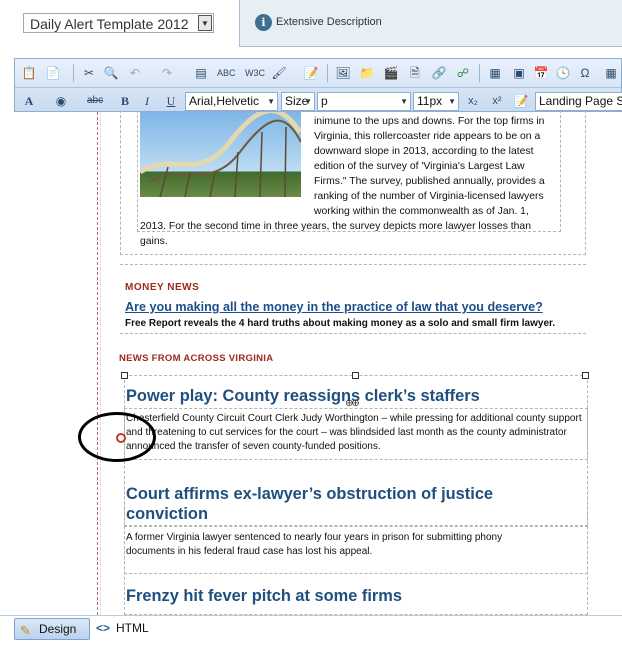 The image size is (622, 645). Describe the element at coordinates (58, 629) in the screenshot. I see `tab-design-label: Design` at that location.